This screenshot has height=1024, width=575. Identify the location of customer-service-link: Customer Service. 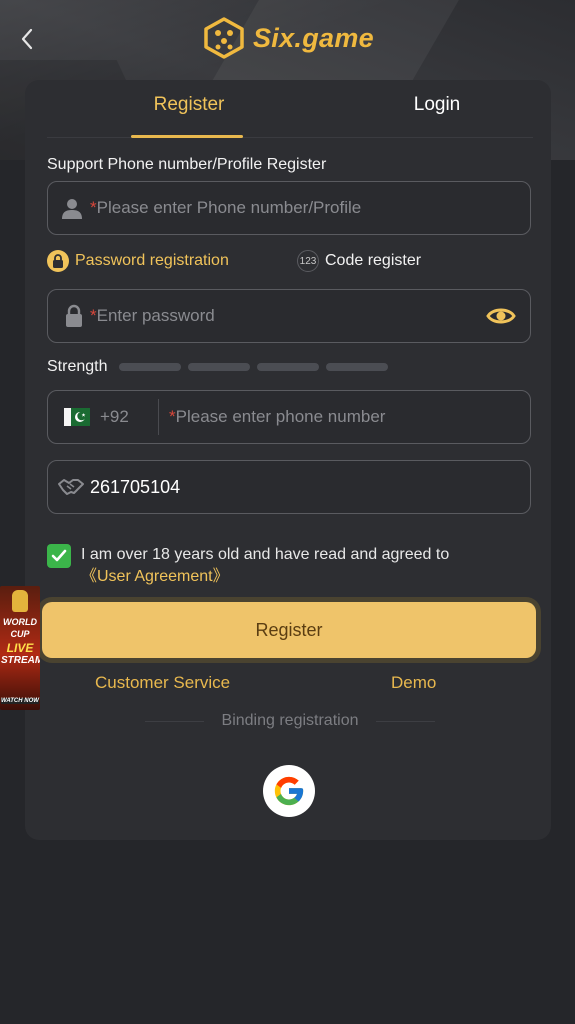
(162, 683).